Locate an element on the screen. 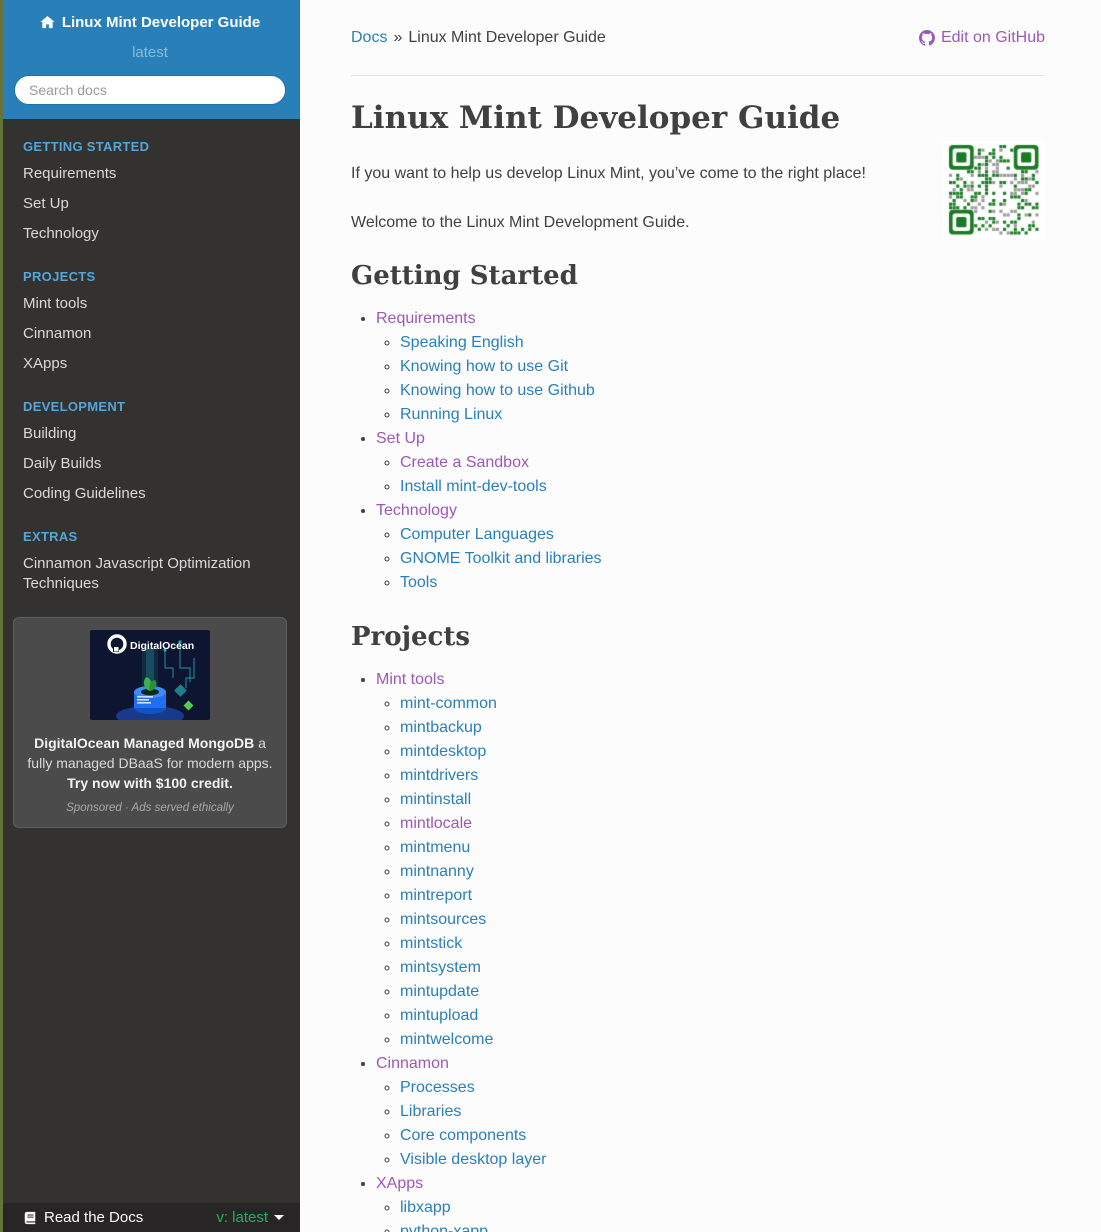 Image resolution: width=1101 pixels, height=1232 pixels. toc-subitem: mintupload is located at coordinates (722, 1016).